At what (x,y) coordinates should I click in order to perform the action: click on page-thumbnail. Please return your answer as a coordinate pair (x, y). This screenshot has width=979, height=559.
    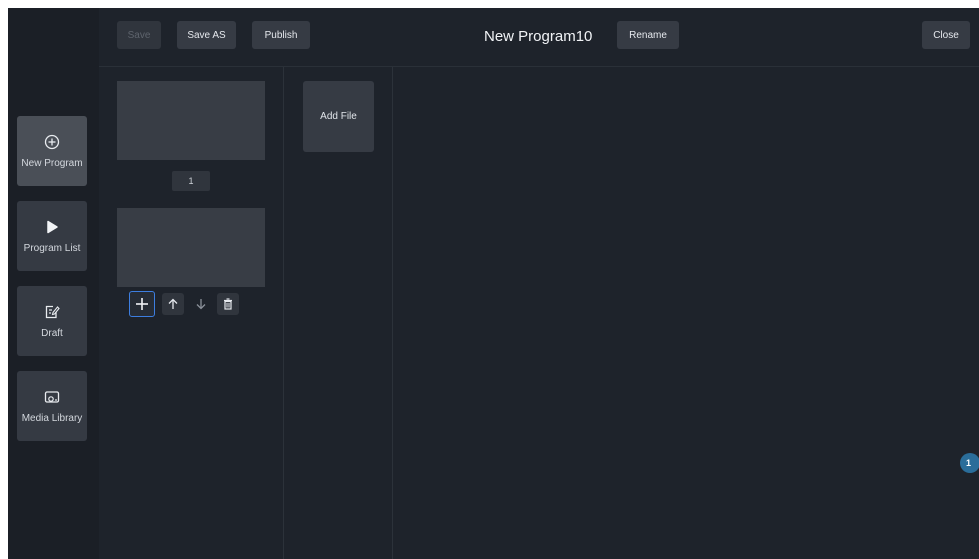
    Looking at the image, I should click on (191, 120).